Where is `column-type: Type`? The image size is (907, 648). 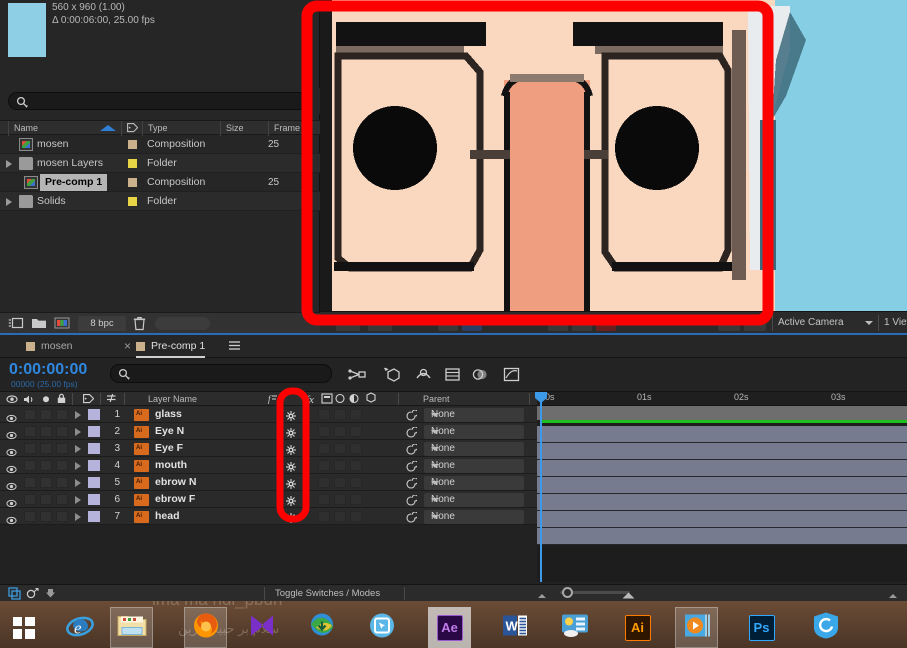 column-type: Type is located at coordinates (181, 128).